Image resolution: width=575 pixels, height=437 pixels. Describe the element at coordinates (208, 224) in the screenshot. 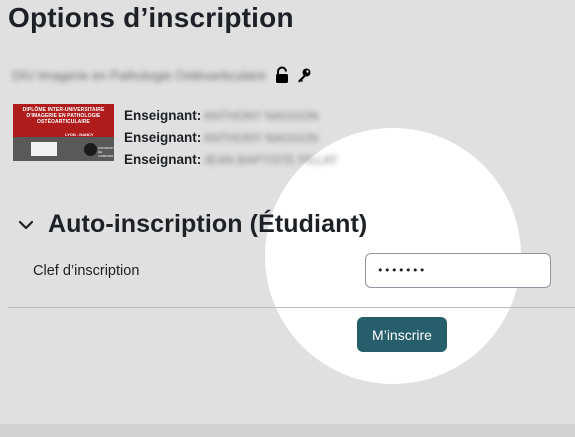

I see `section-title: Auto-inscription (Étudiant)` at that location.